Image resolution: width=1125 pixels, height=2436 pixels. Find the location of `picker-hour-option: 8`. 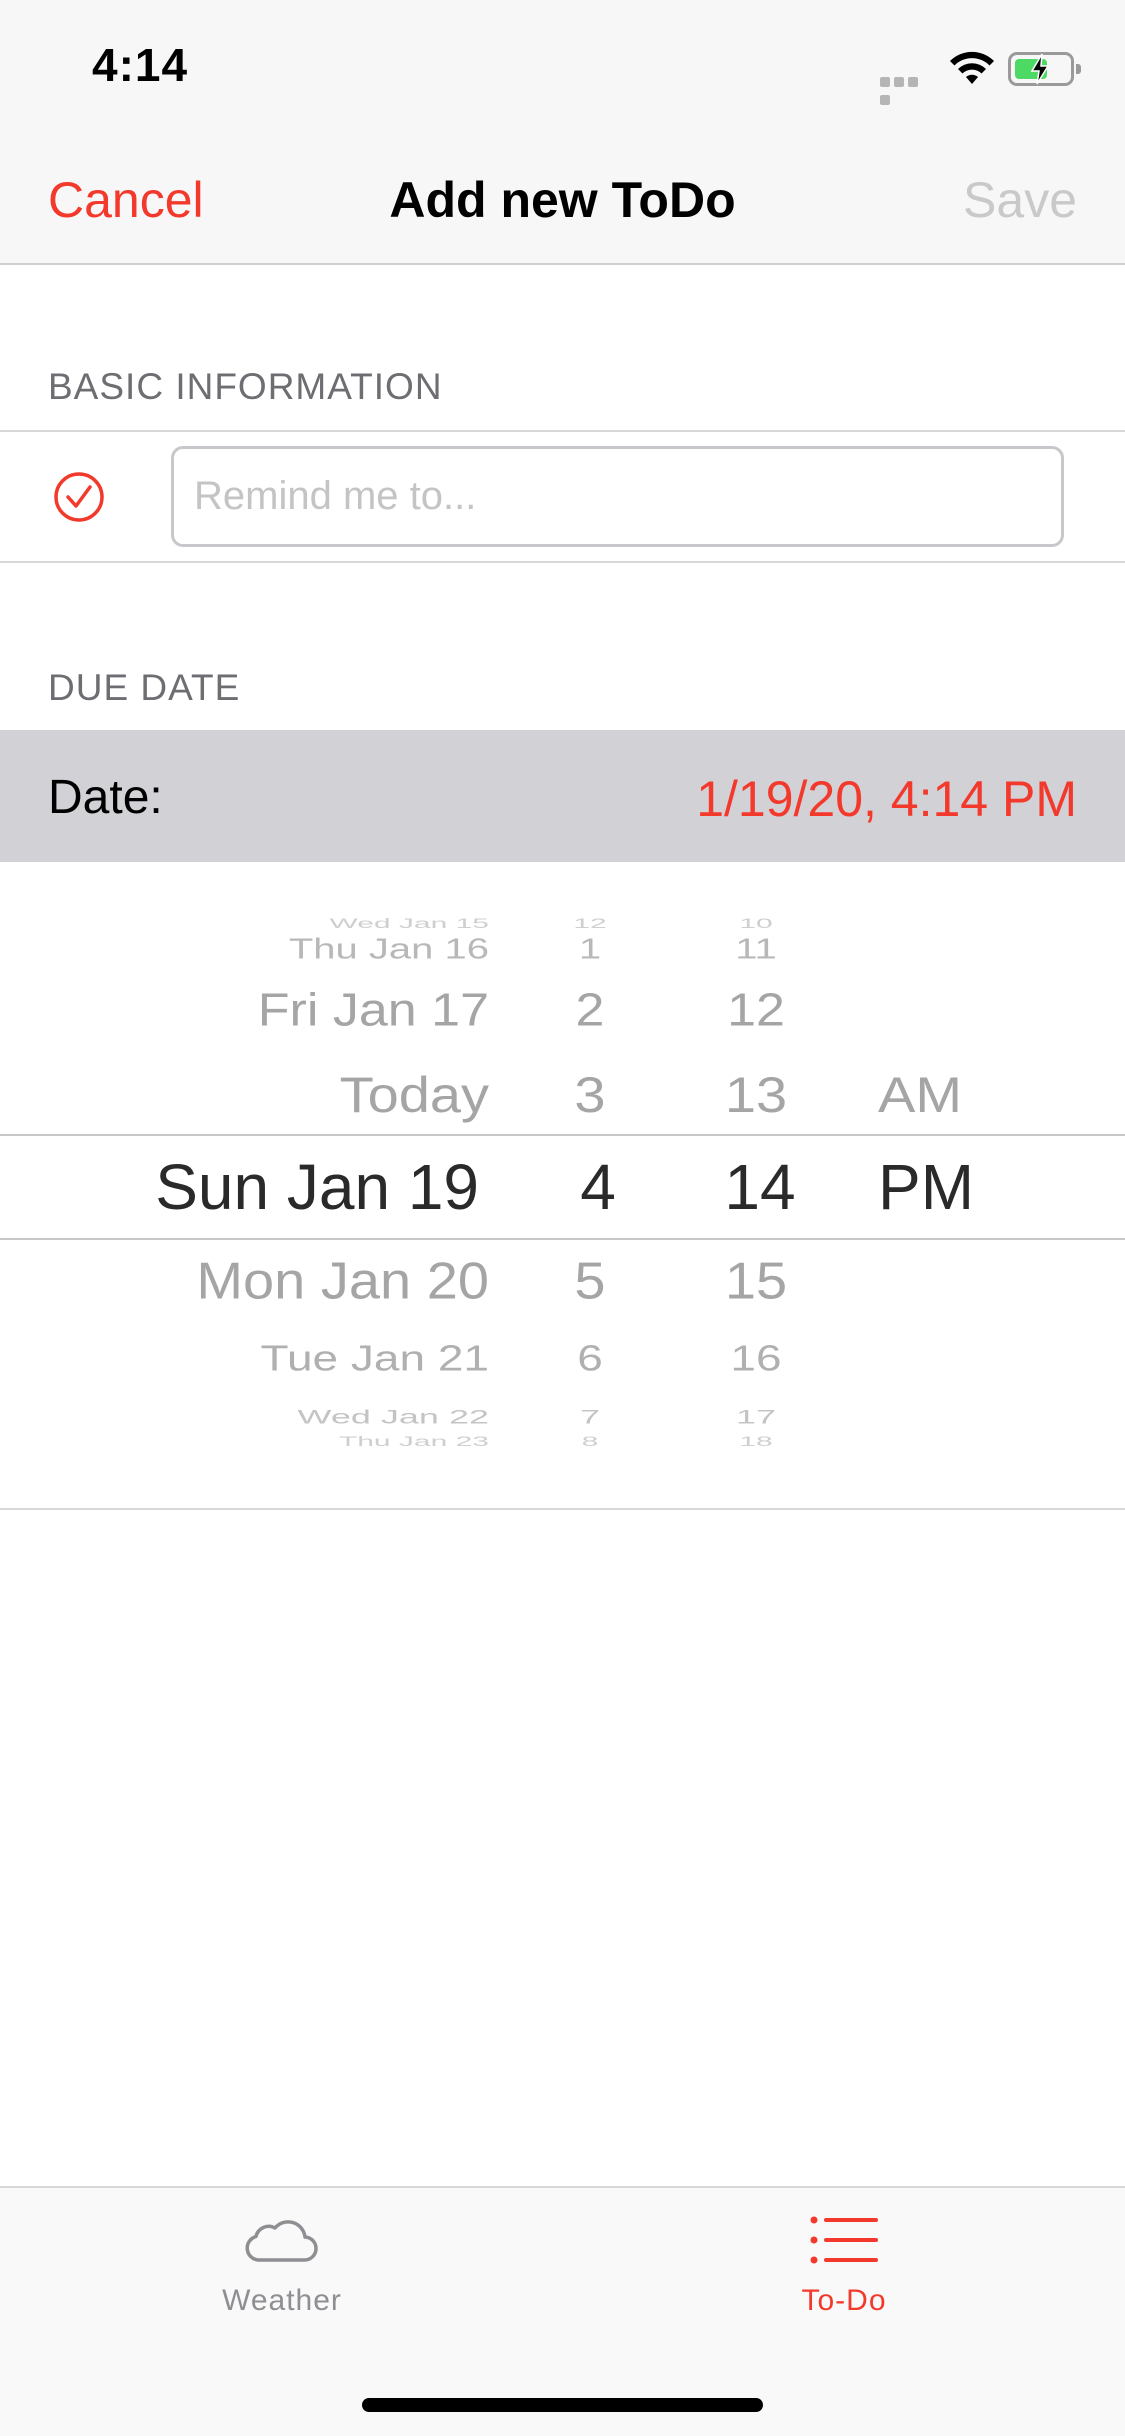

picker-hour-option: 8 is located at coordinates (590, 1441).